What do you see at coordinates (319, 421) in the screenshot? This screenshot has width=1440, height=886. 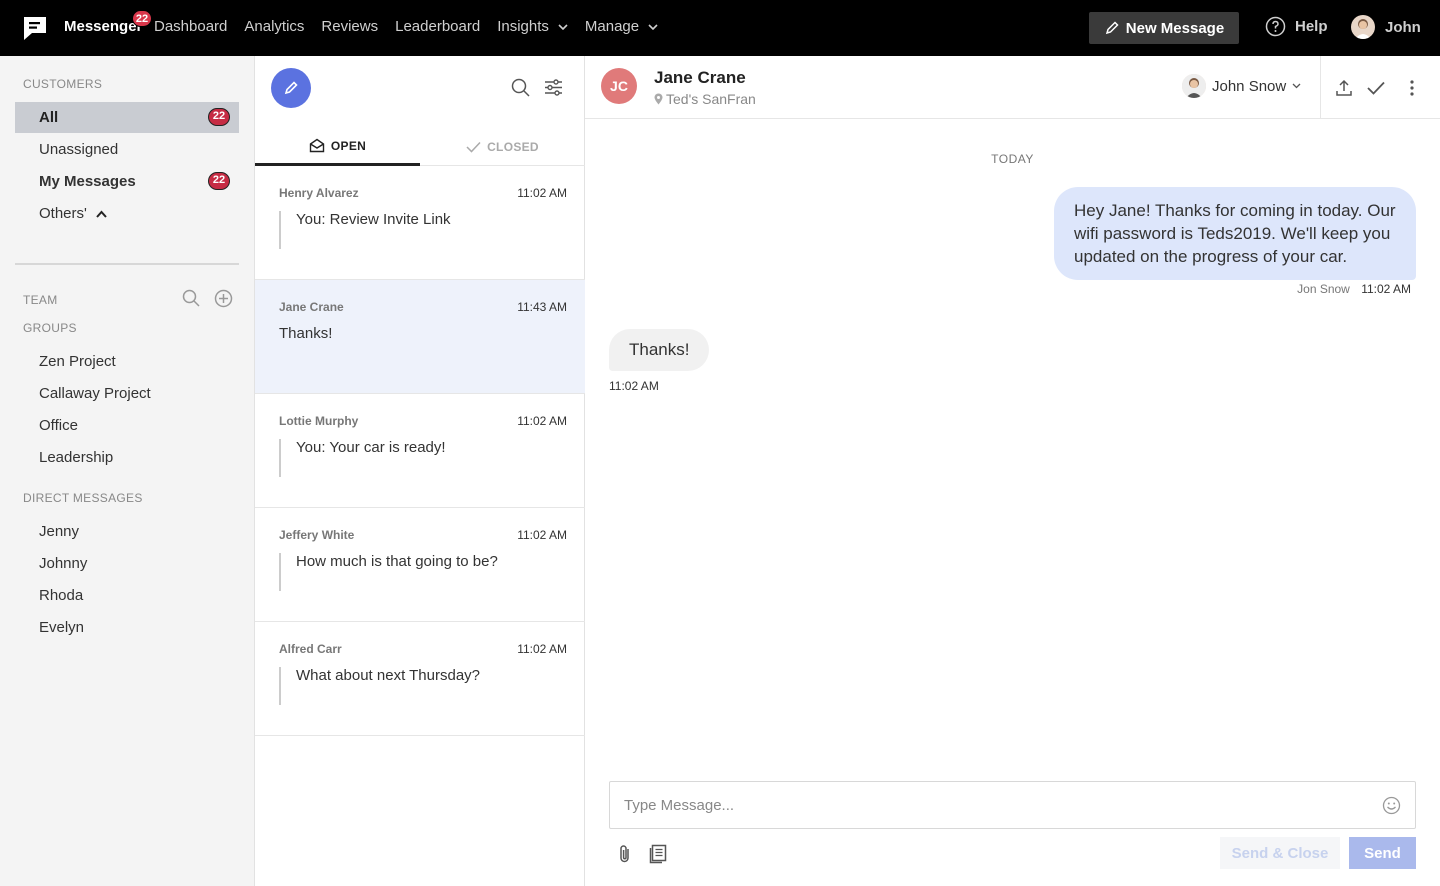 I see `conversation-name: Lottie Murphy` at bounding box center [319, 421].